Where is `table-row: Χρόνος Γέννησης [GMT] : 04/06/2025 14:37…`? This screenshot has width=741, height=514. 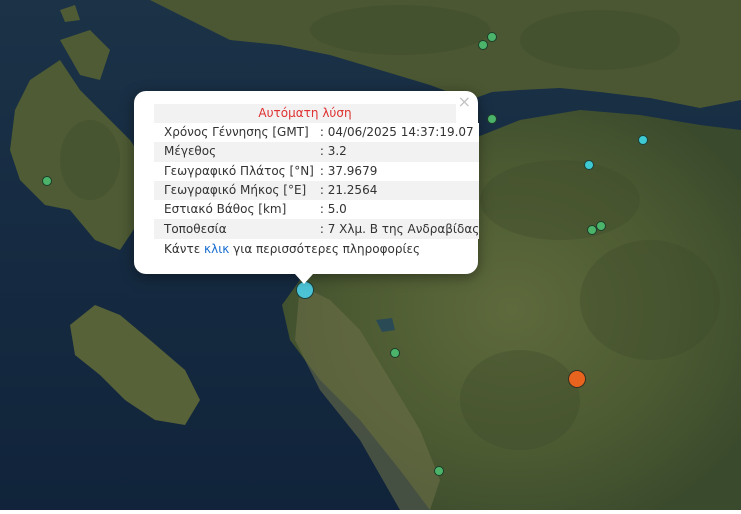
table-row: Χρόνος Γέννησης [GMT] : 04/06/2025 14:37… is located at coordinates (317, 133).